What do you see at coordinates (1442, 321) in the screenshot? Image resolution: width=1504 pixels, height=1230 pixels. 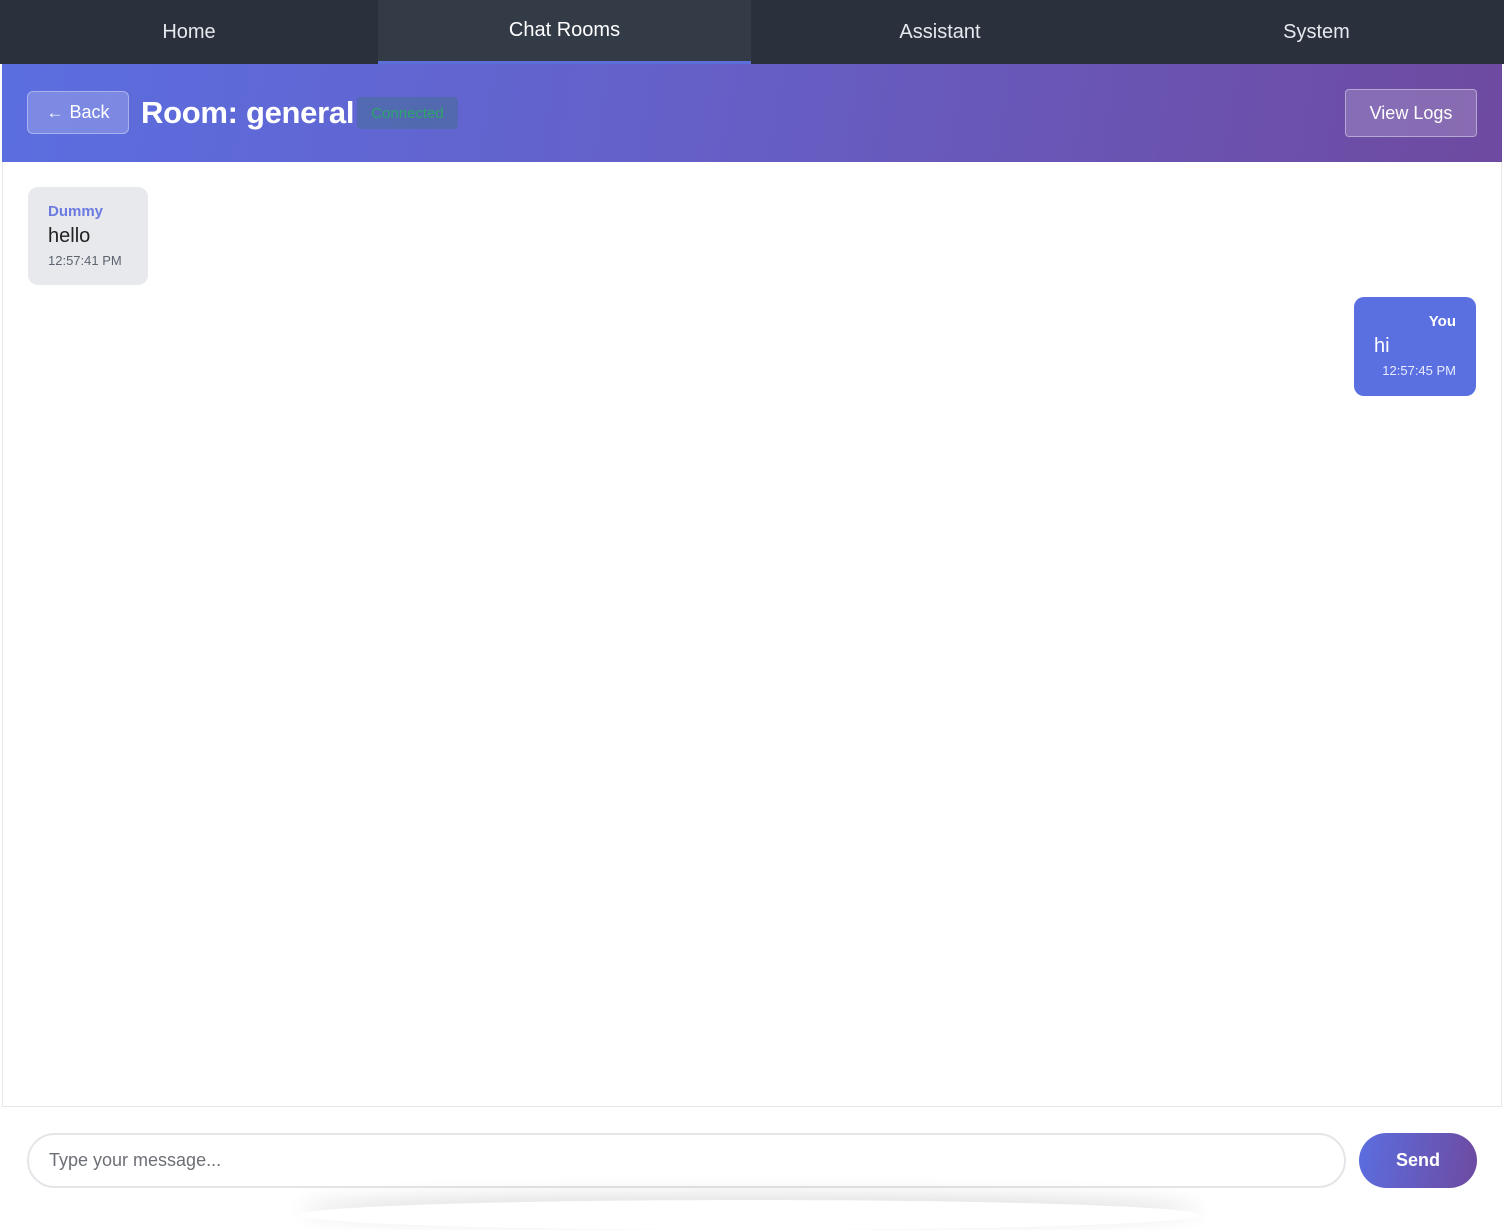 I see `message-sender: You` at bounding box center [1442, 321].